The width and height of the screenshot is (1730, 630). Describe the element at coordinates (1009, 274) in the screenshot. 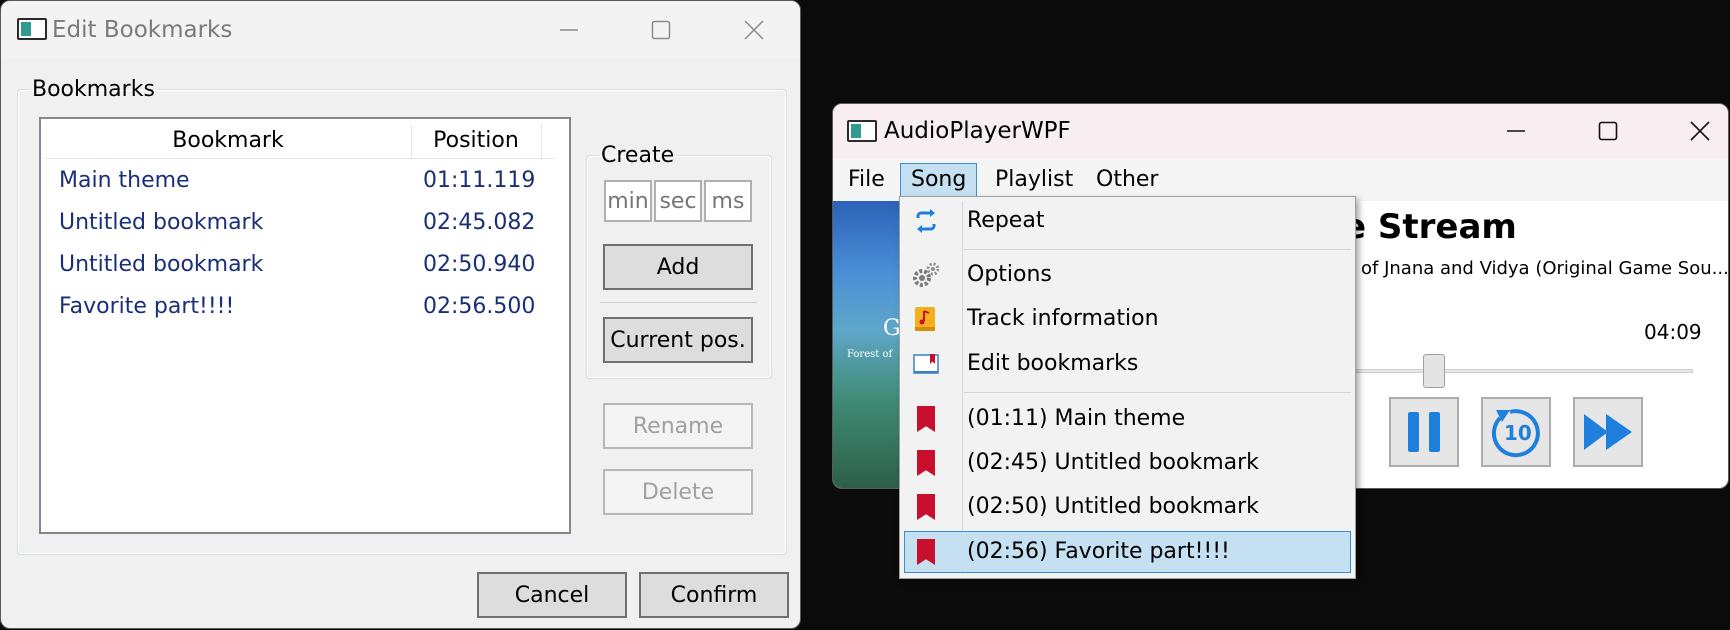

I see `menu-item-label: Options` at that location.